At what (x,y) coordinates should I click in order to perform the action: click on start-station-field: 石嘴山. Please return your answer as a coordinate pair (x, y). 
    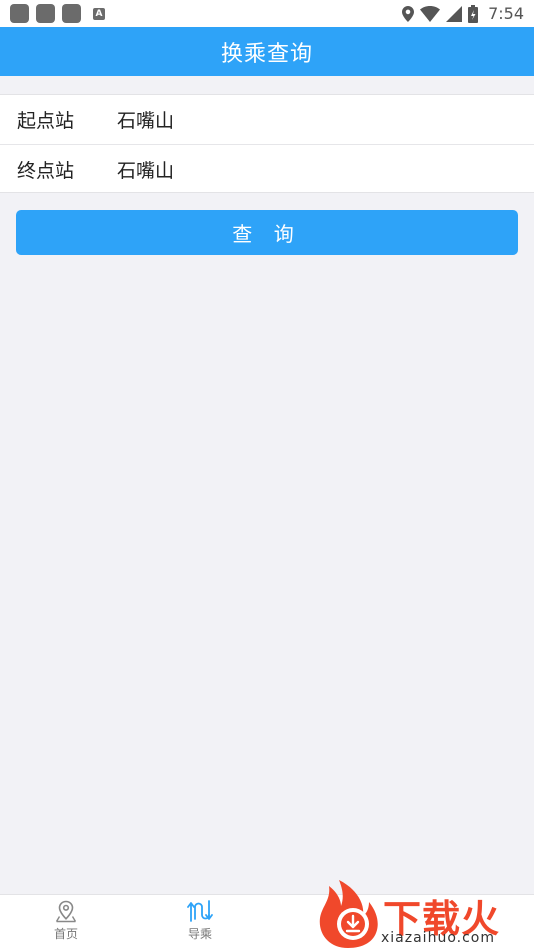
    Looking at the image, I should click on (145, 119).